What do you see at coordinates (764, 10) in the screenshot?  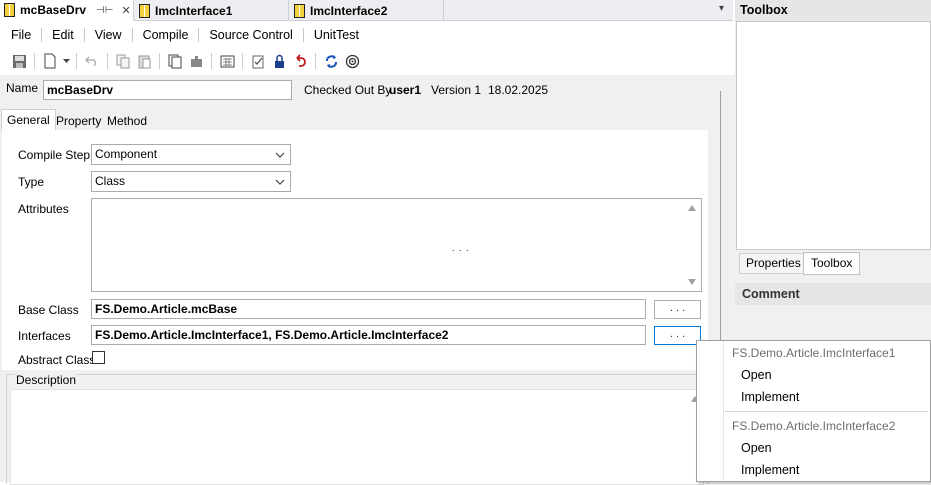 I see `toolbox-title: Toolbox` at bounding box center [764, 10].